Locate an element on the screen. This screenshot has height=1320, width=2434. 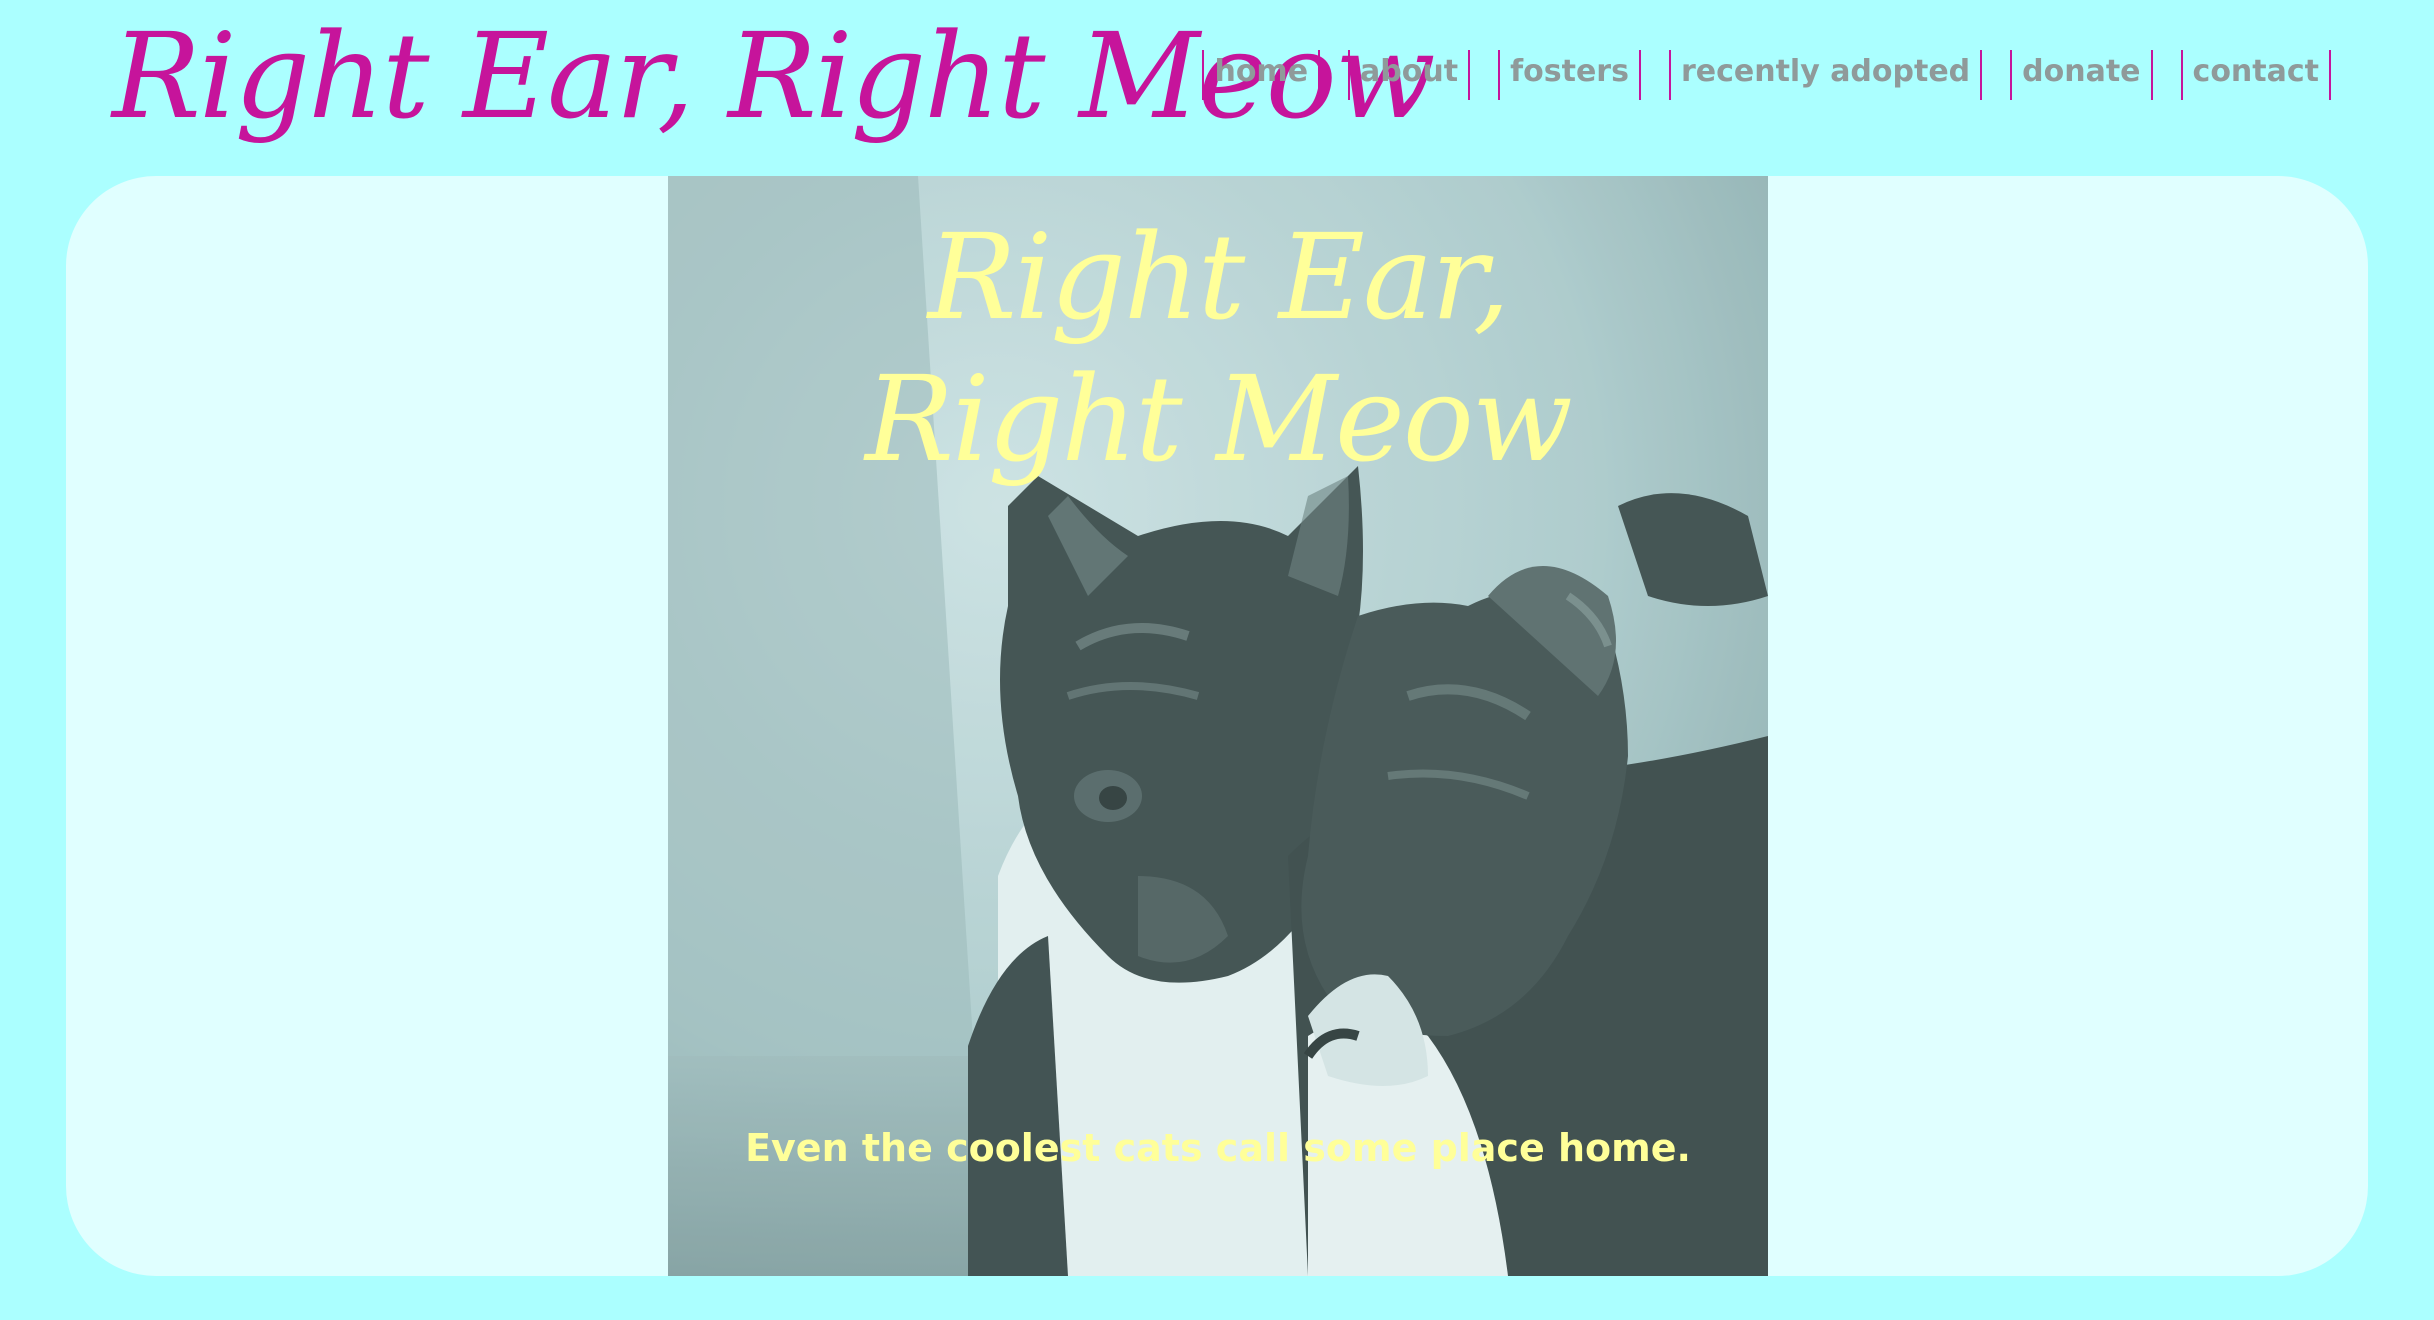
nav-item-donate: donate is located at coordinates (2081, 75).